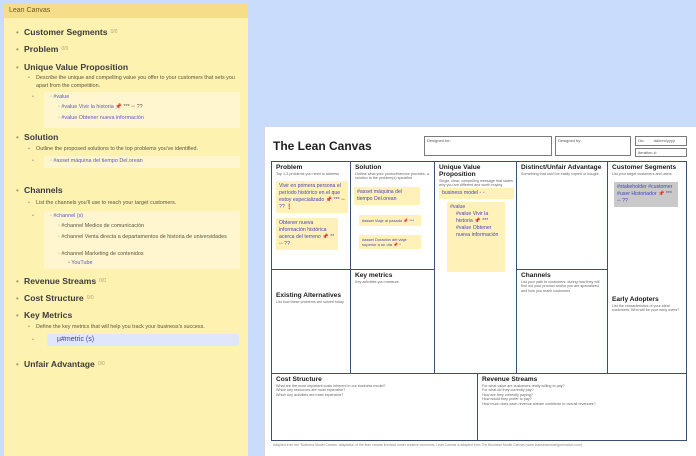 This screenshot has width=696, height=456. What do you see at coordinates (310, 394) in the screenshot?
I see `cost-line: Which key activities are most expensive?` at bounding box center [310, 394].